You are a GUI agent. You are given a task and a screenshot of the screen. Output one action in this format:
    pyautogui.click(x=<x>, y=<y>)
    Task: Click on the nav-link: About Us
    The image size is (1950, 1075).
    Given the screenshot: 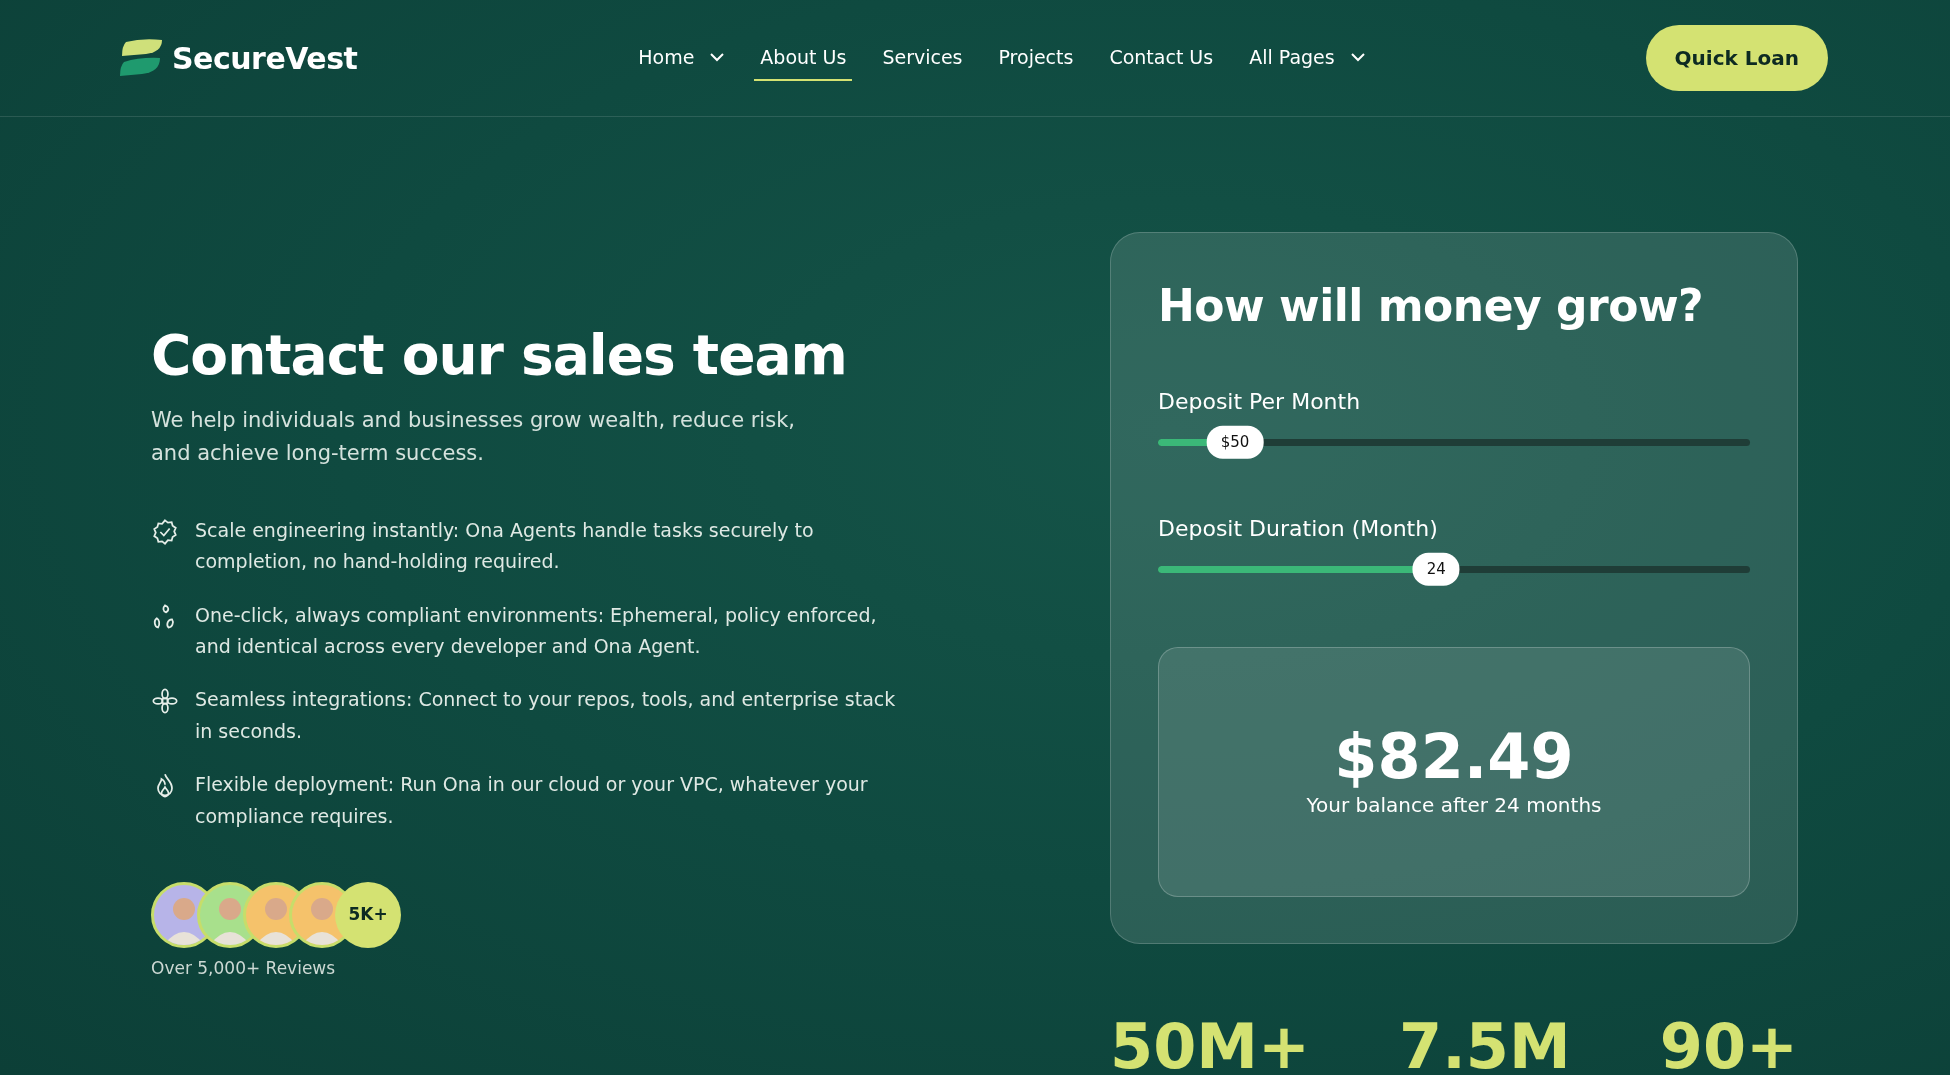 What is the action you would take?
    pyautogui.click(x=803, y=58)
    